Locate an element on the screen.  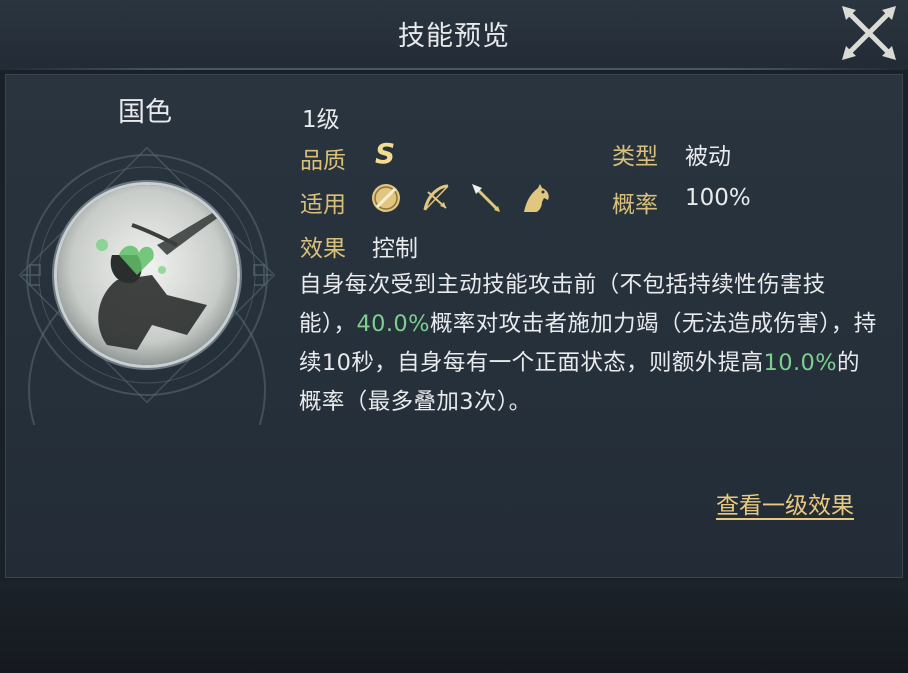
skill-portrait is located at coordinates (147, 275).